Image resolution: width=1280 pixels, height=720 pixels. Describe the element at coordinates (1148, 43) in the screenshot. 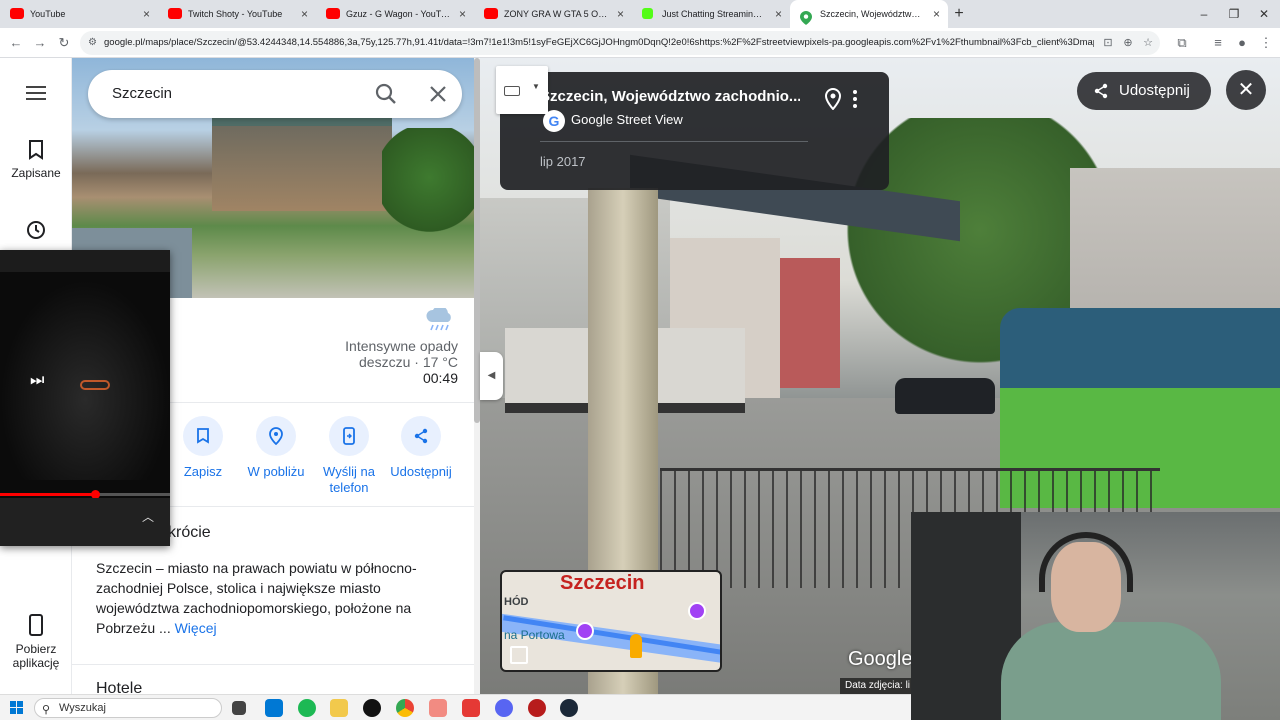

I see `bookmark-star-icon: ☆` at that location.